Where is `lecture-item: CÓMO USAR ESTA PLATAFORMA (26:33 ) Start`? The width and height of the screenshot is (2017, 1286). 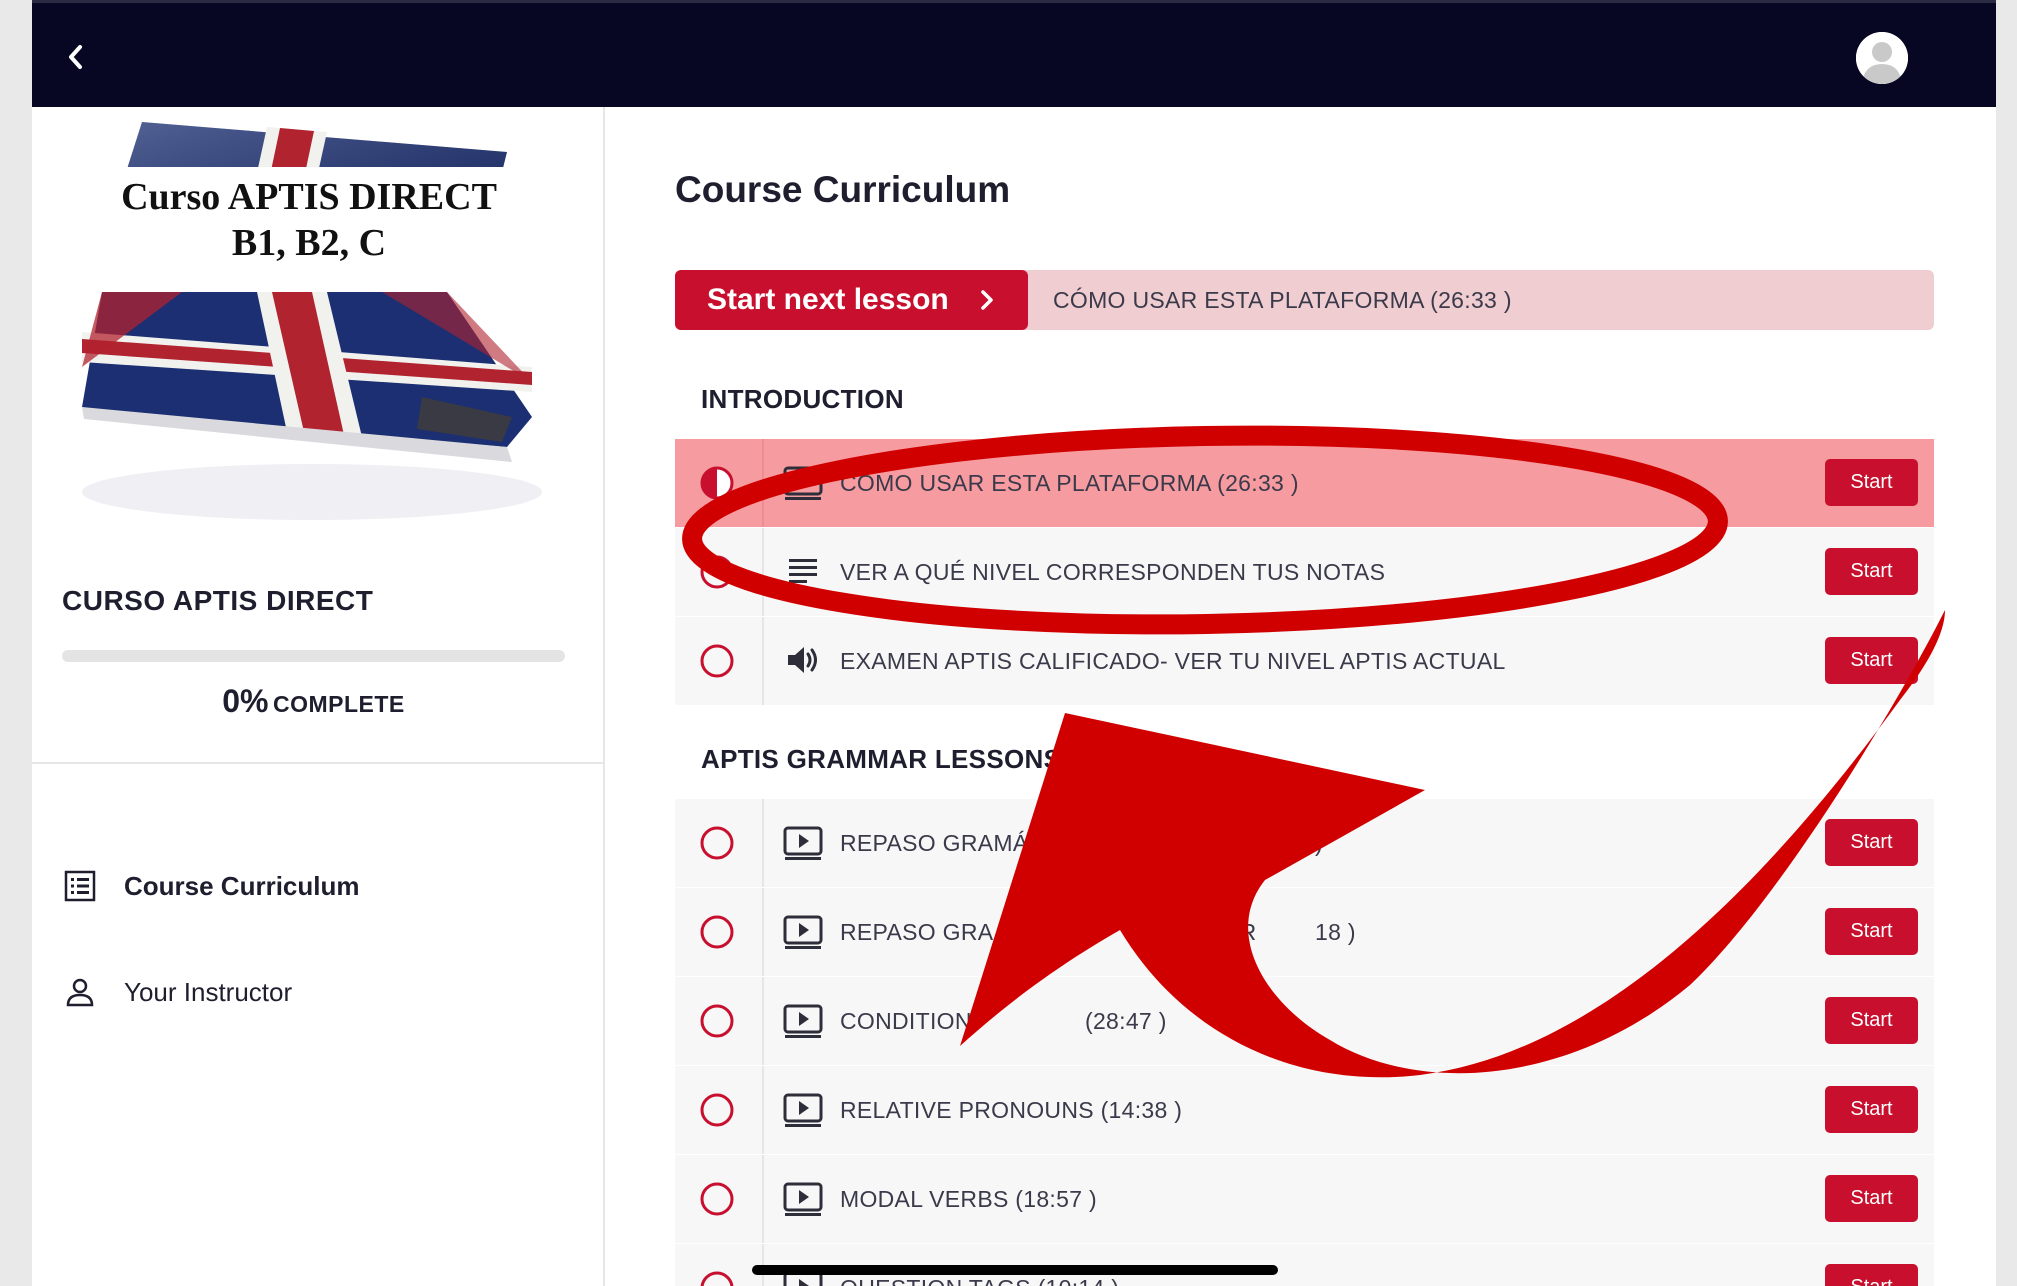 lecture-item: CÓMO USAR ESTA PLATAFORMA (26:33 ) Start is located at coordinates (1304, 483).